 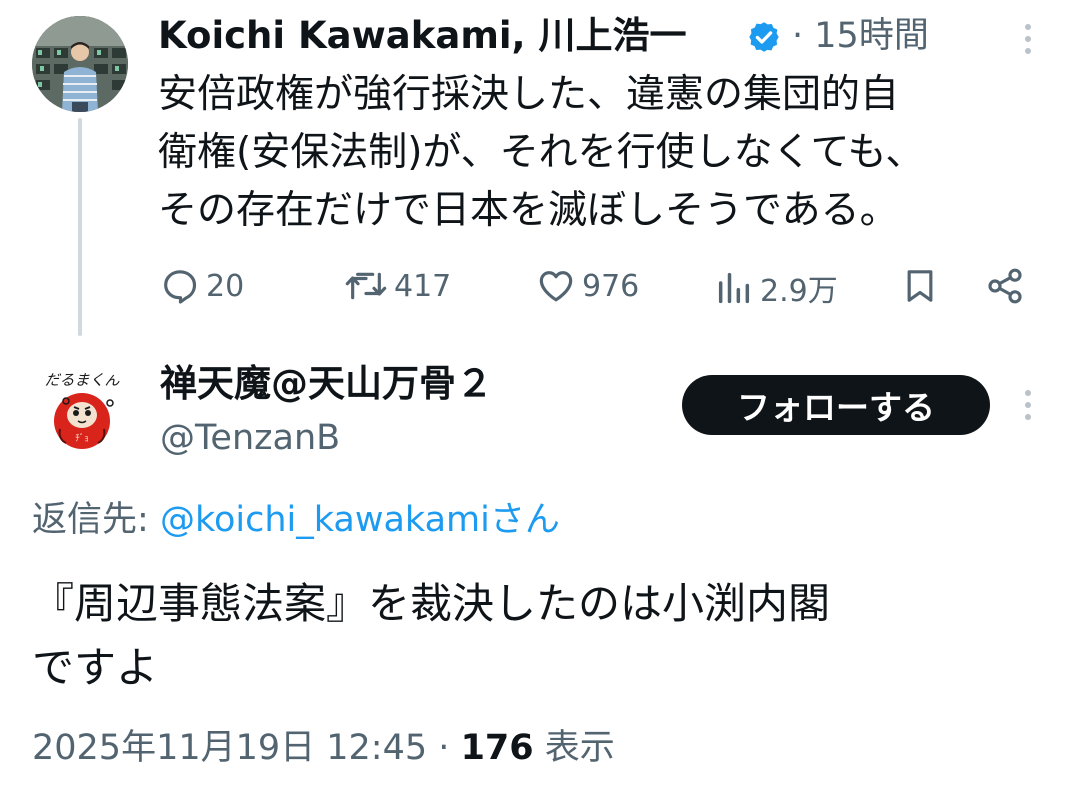 What do you see at coordinates (80, 227) in the screenshot?
I see `thread-connector-line` at bounding box center [80, 227].